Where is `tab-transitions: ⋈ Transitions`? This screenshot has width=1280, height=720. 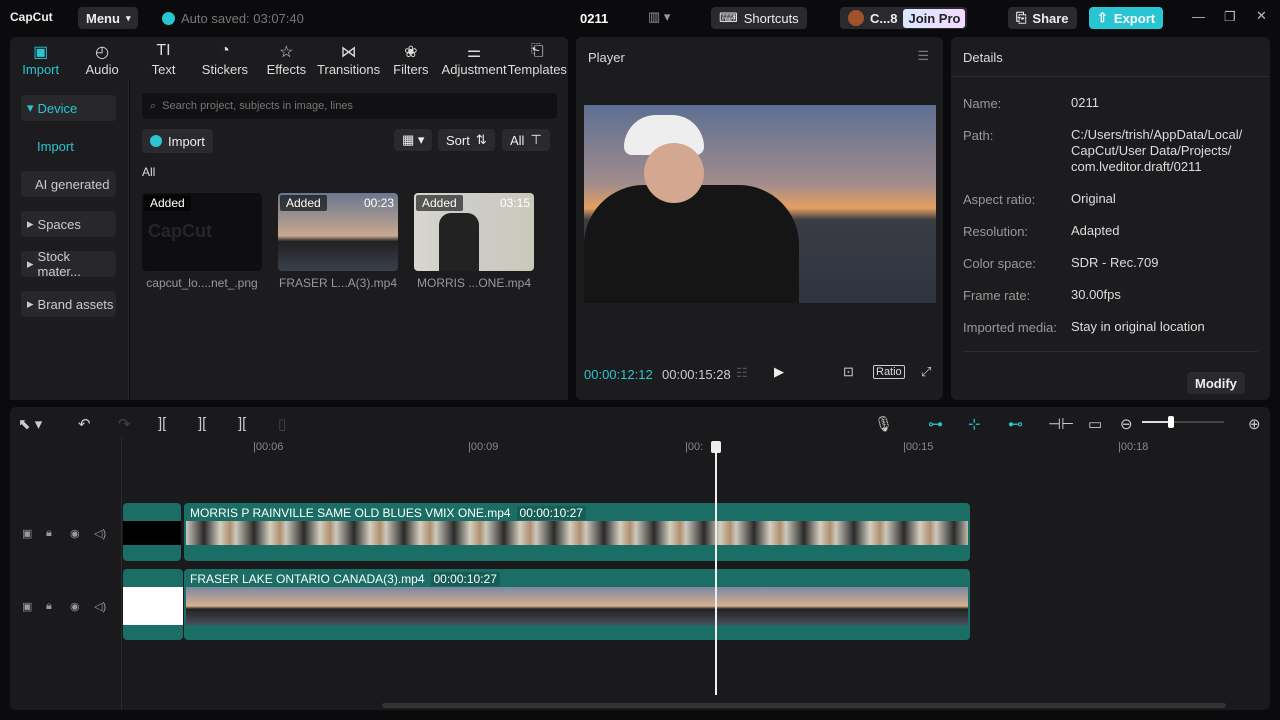
tab-transitions: ⋈ Transitions is located at coordinates (348, 59).